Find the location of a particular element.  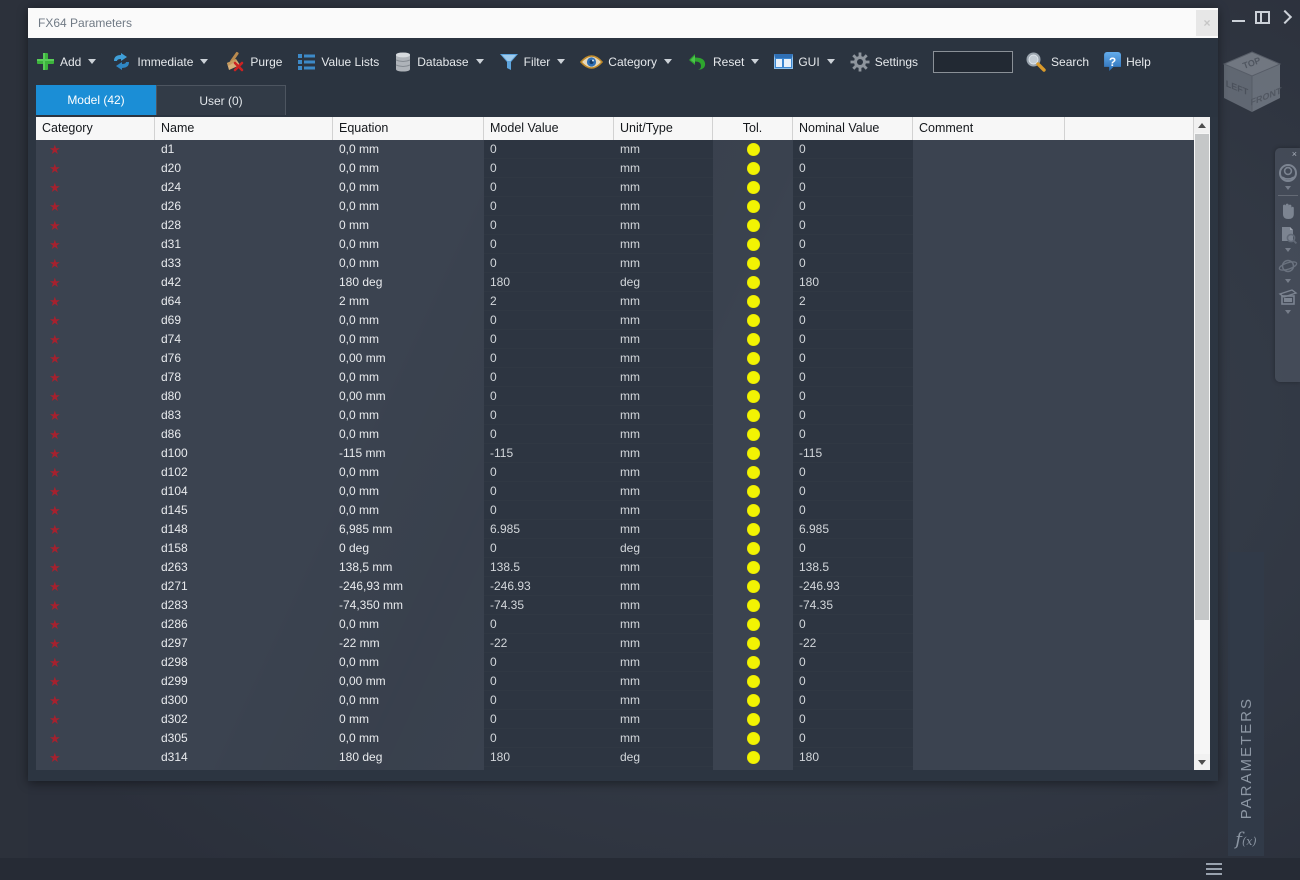

orbit-icon is located at coordinates (1288, 266).